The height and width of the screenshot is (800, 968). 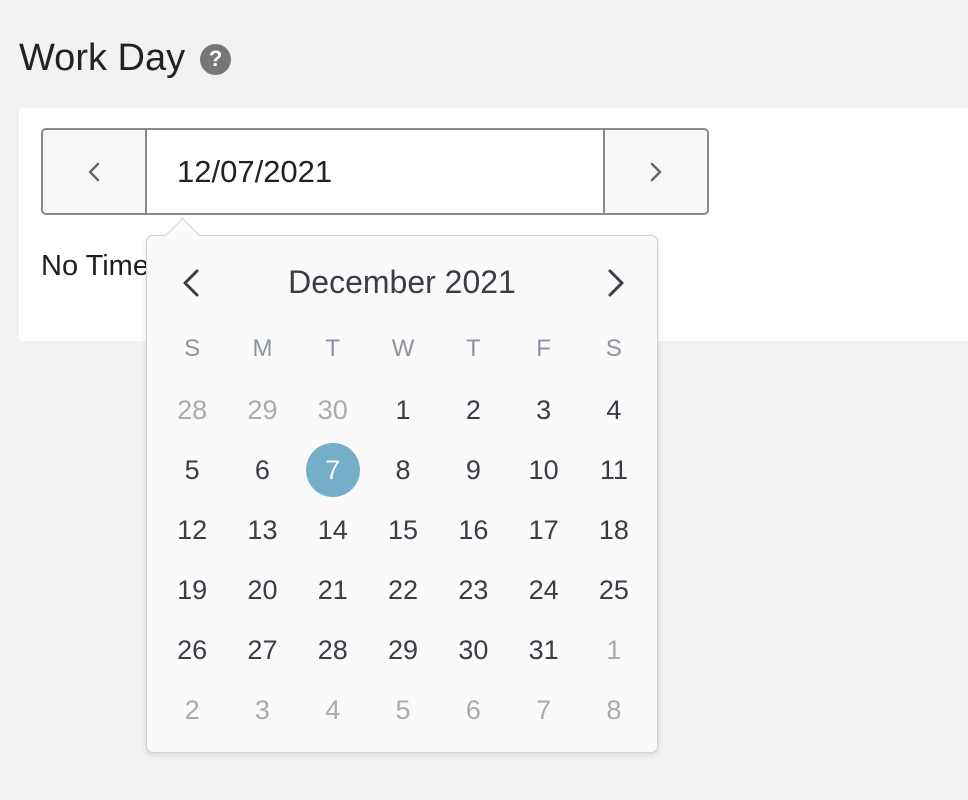 I want to click on calendar-day: 19, so click(x=192, y=590).